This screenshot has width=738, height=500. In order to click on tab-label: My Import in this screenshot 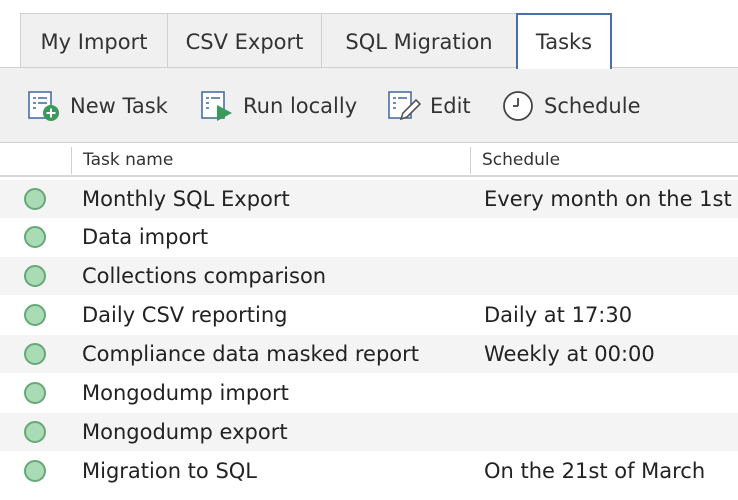, I will do `click(94, 41)`.